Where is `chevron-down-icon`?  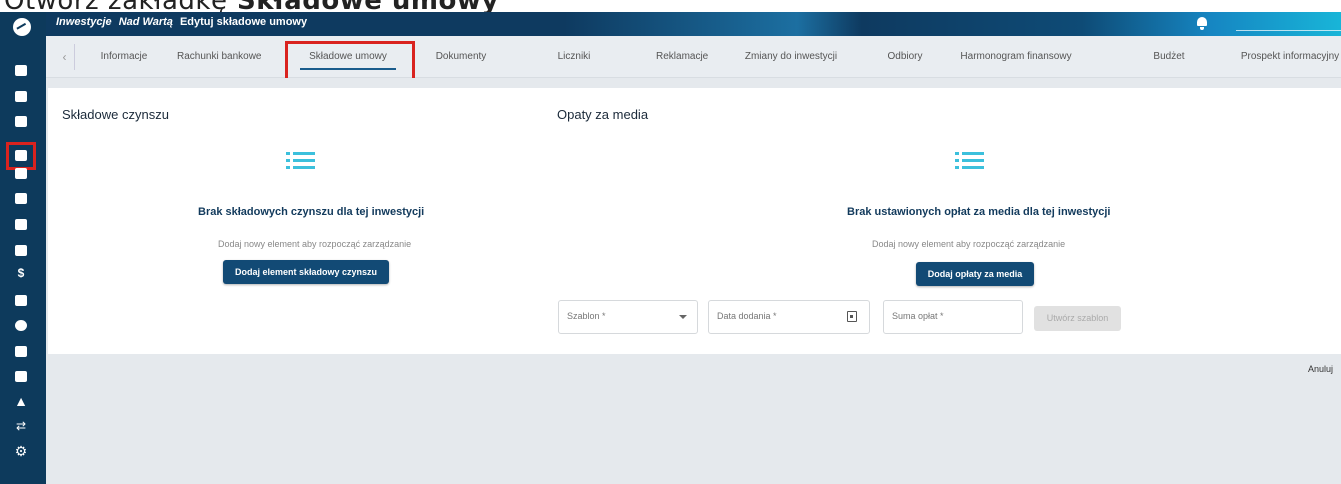 chevron-down-icon is located at coordinates (683, 317).